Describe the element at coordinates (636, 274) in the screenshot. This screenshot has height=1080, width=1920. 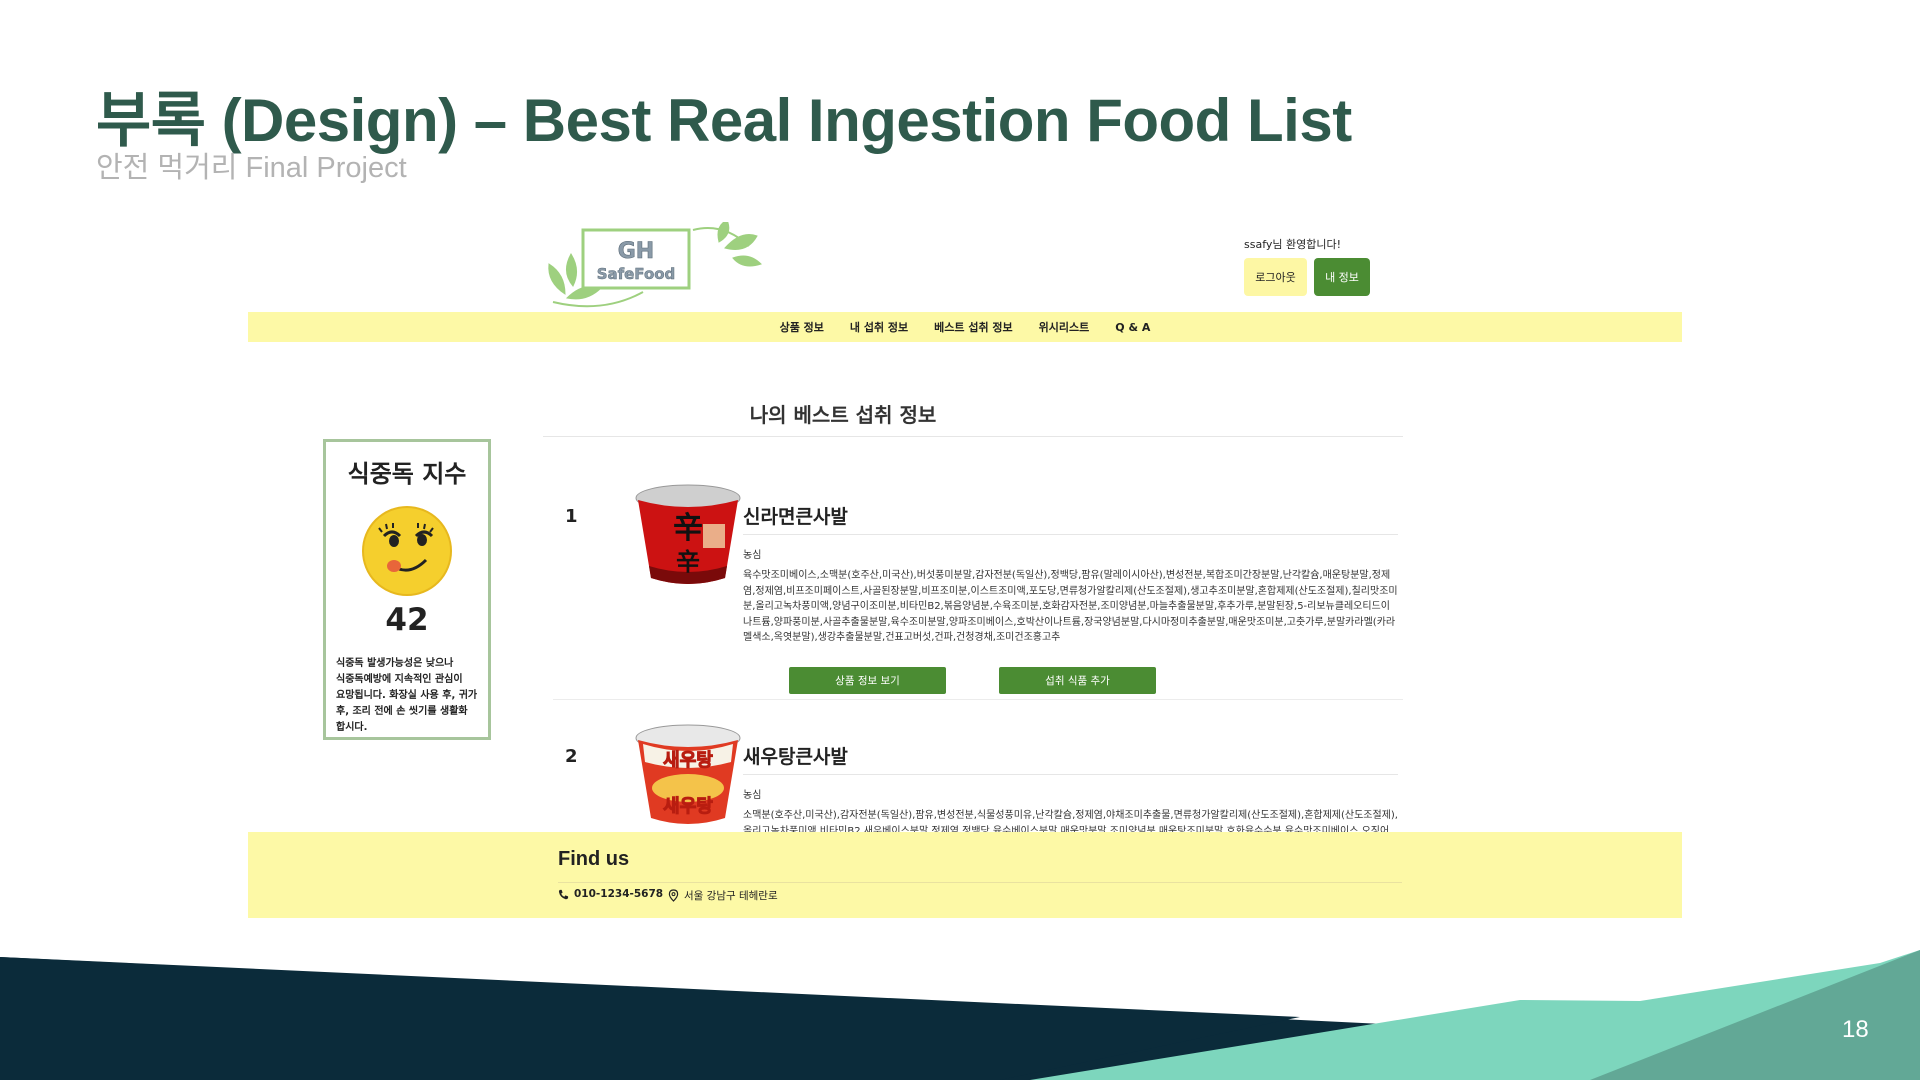
I see `svg-text: SafeFood` at that location.